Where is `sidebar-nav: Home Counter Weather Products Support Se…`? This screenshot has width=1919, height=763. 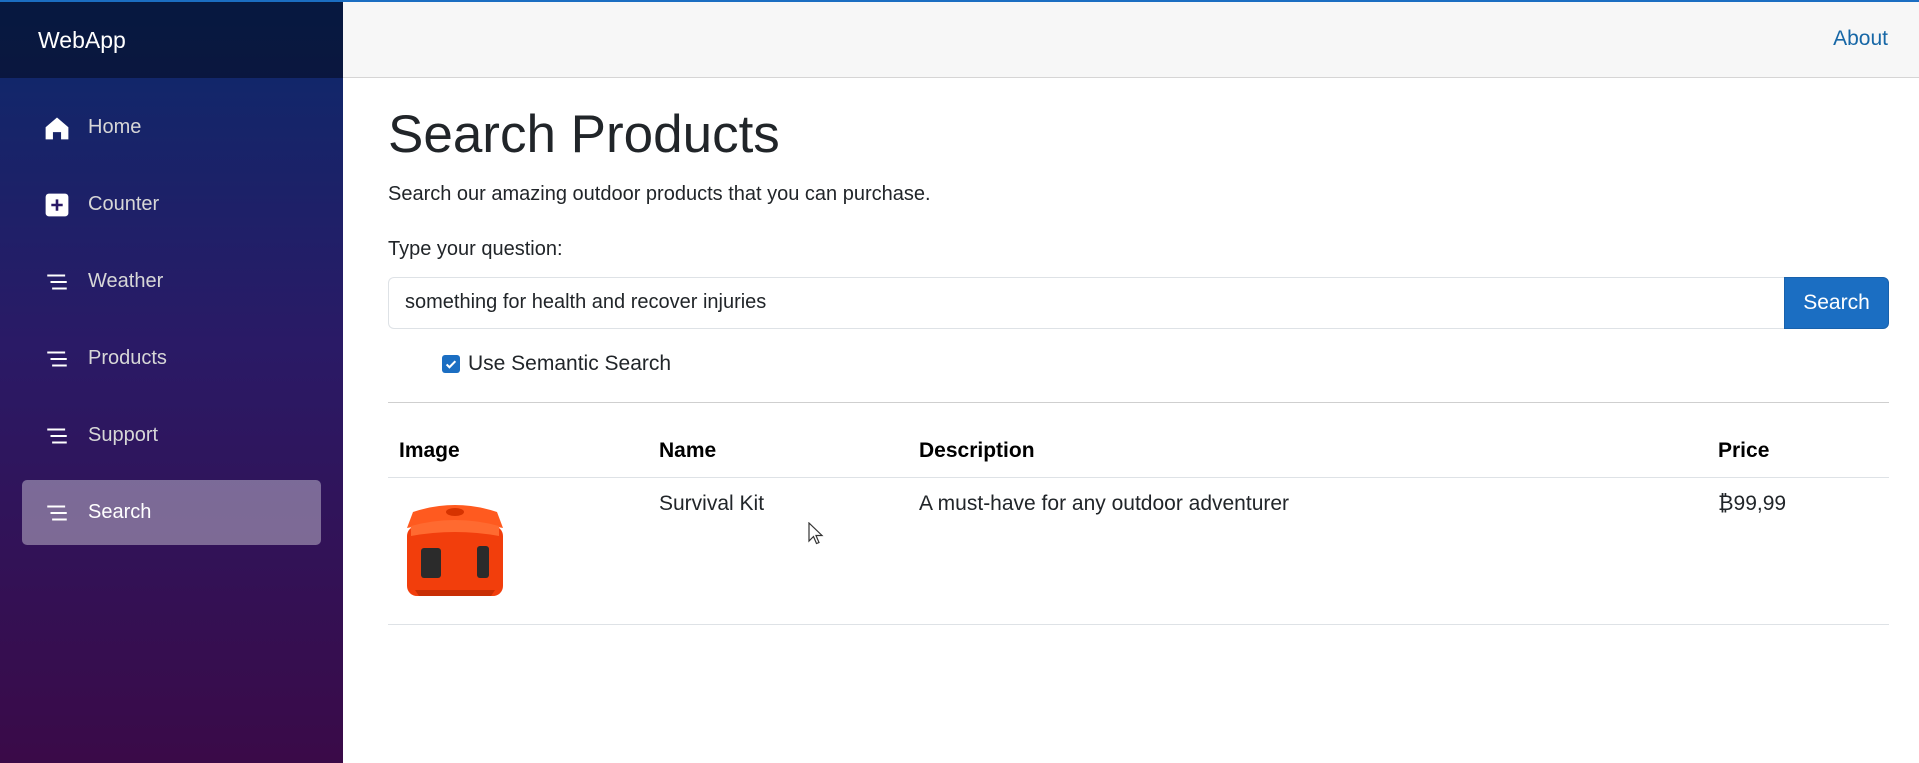
sidebar-nav: Home Counter Weather Products Support Se… is located at coordinates (171, 311).